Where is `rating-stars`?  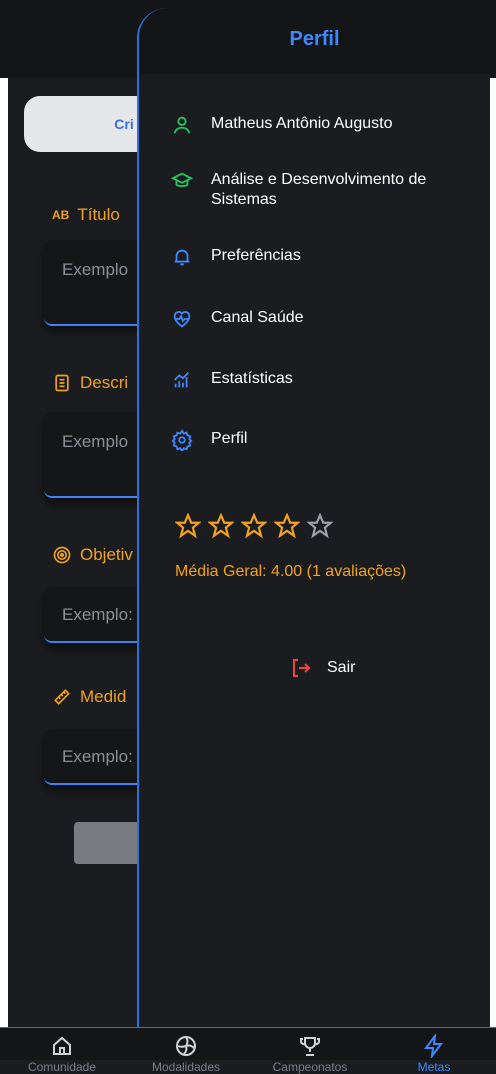 rating-stars is located at coordinates (254, 526).